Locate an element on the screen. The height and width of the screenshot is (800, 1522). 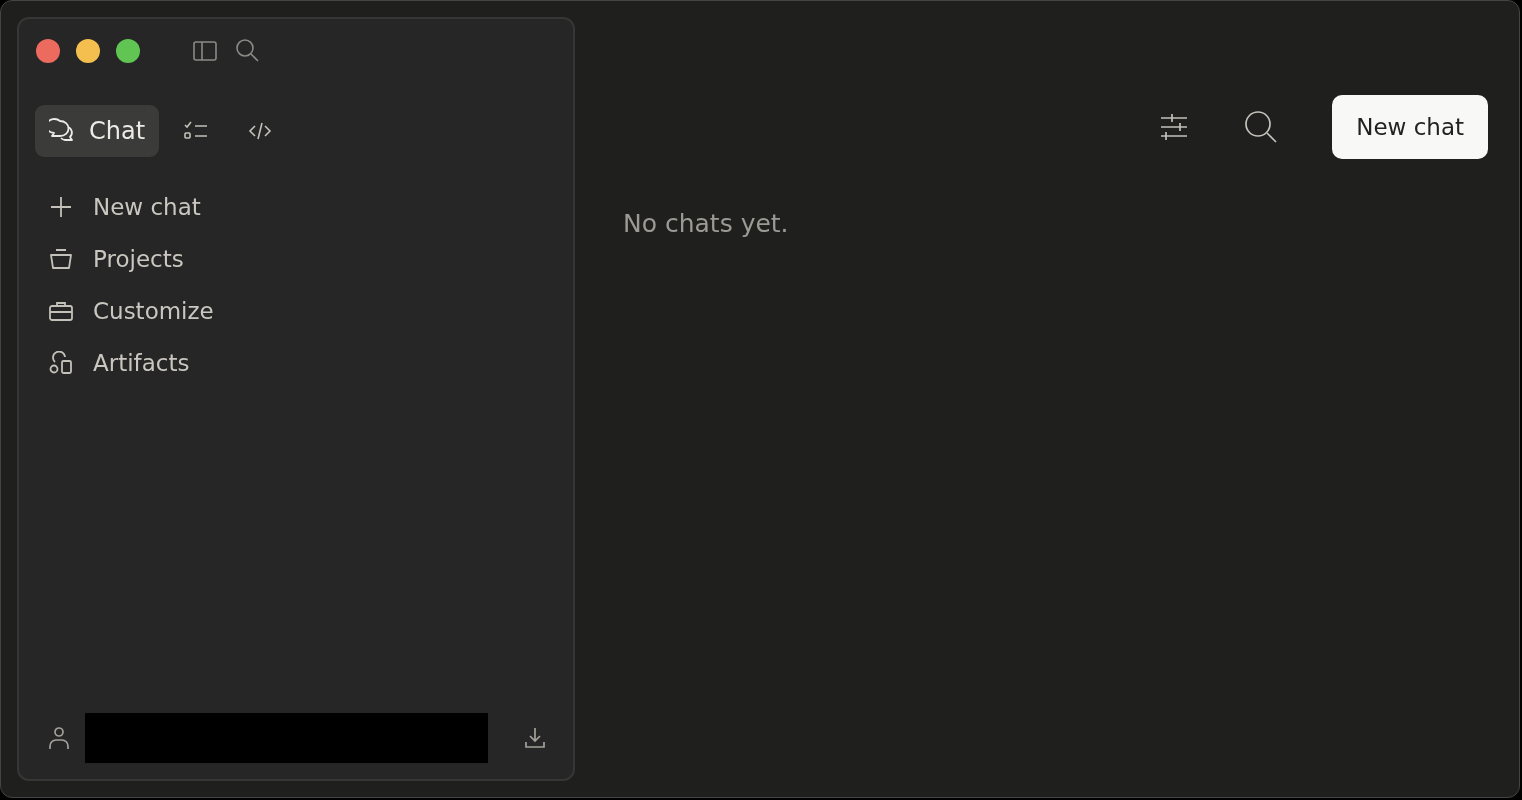
shapes-icon is located at coordinates (61, 363).